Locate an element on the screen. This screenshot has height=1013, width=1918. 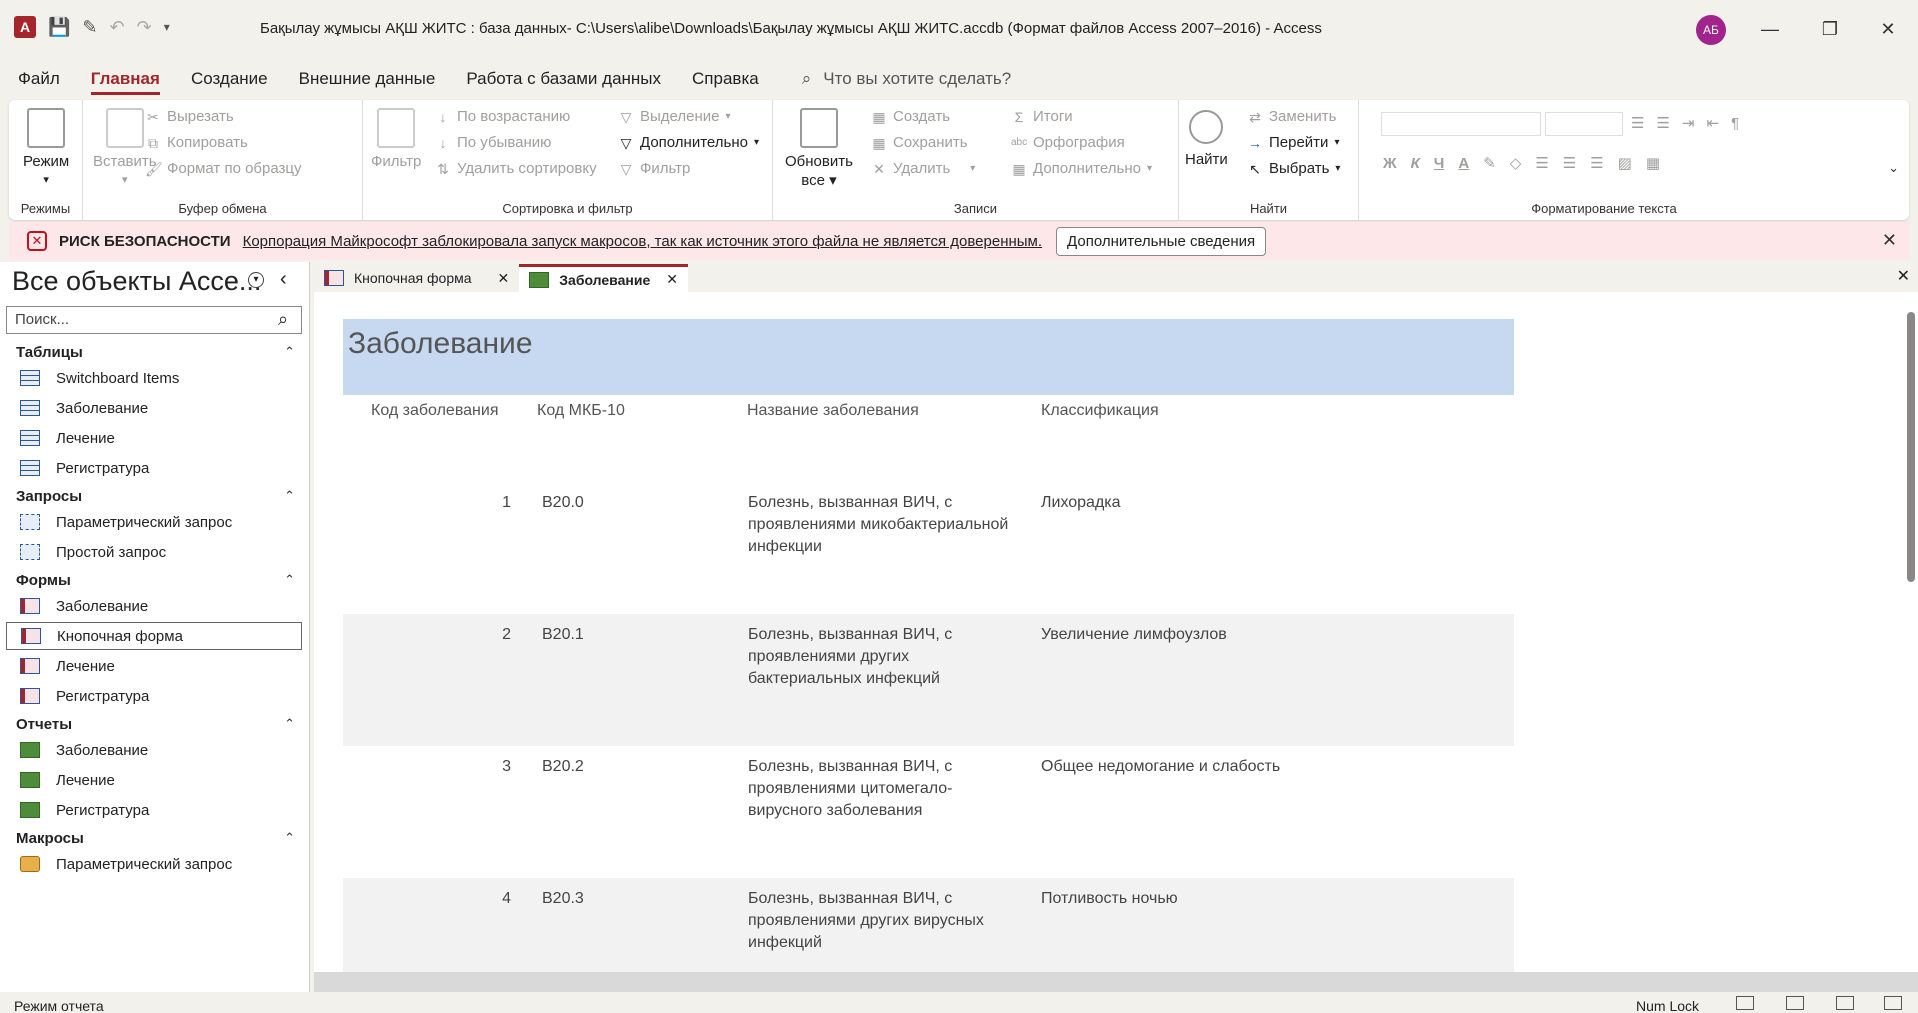
nav-section-tables: Таблицы is located at coordinates (49, 352).